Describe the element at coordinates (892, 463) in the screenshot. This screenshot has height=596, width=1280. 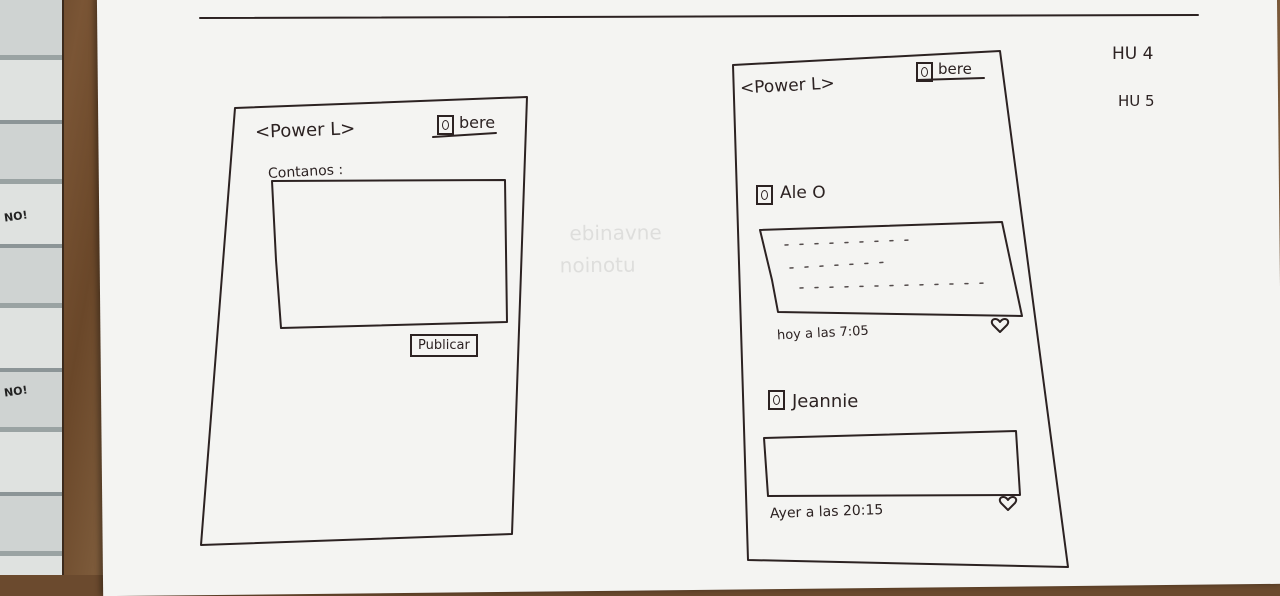
I see `post-2-content` at that location.